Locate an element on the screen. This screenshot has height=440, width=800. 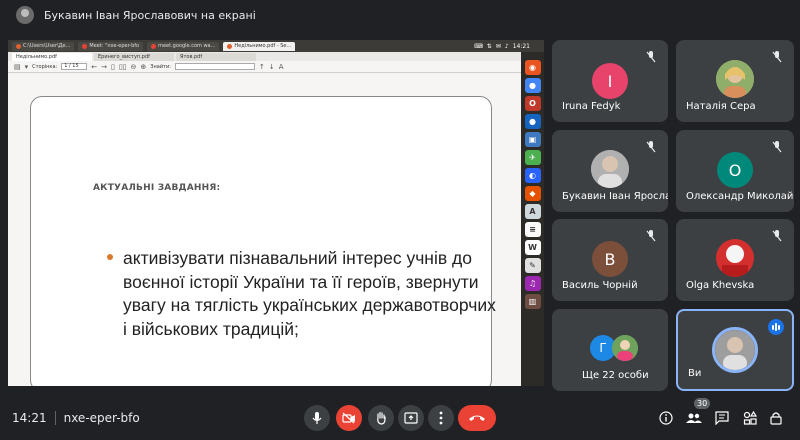
participant-tile: I Iruna Fedyk is located at coordinates (610, 81).